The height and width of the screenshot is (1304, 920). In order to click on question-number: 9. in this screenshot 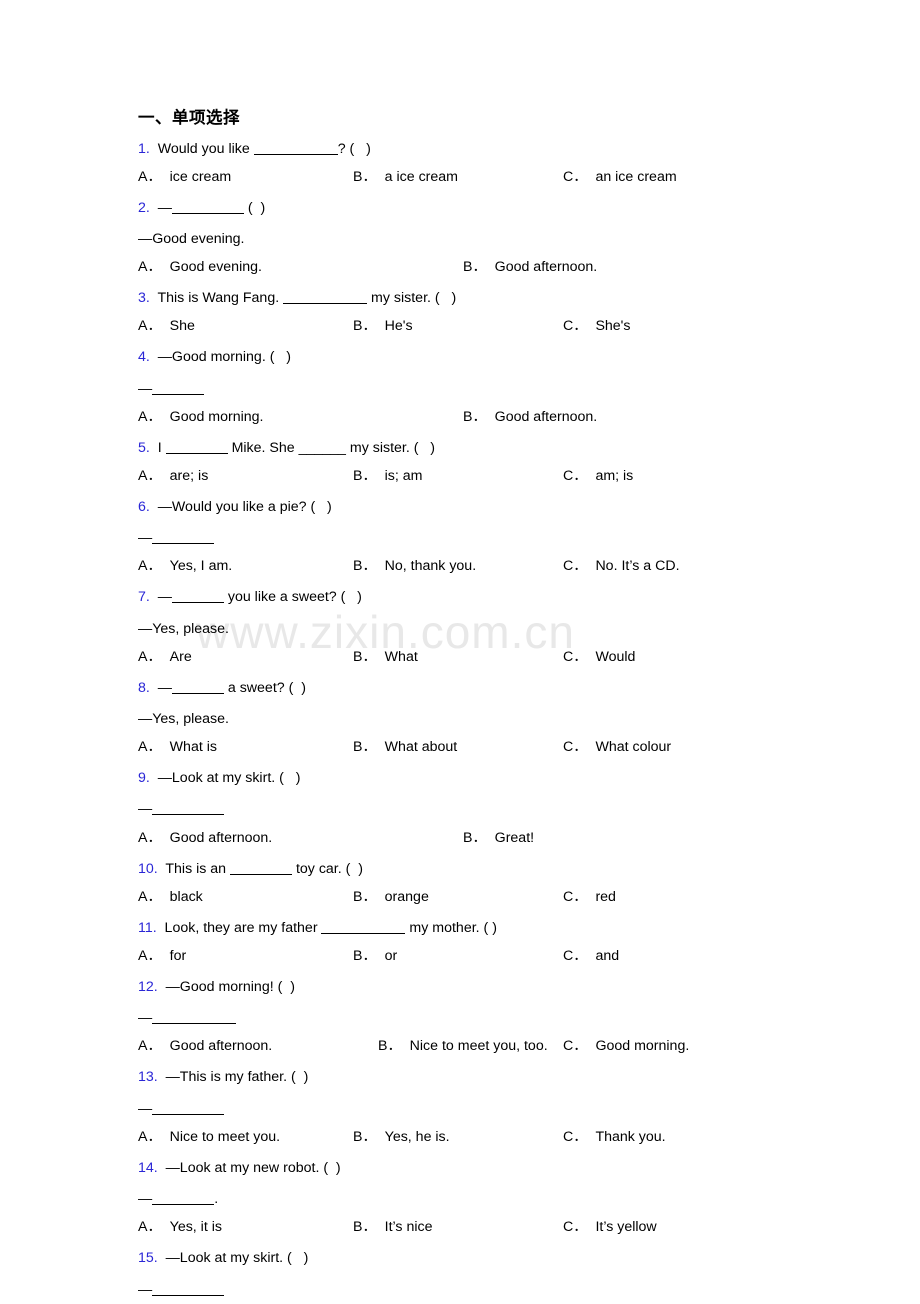, I will do `click(144, 778)`.